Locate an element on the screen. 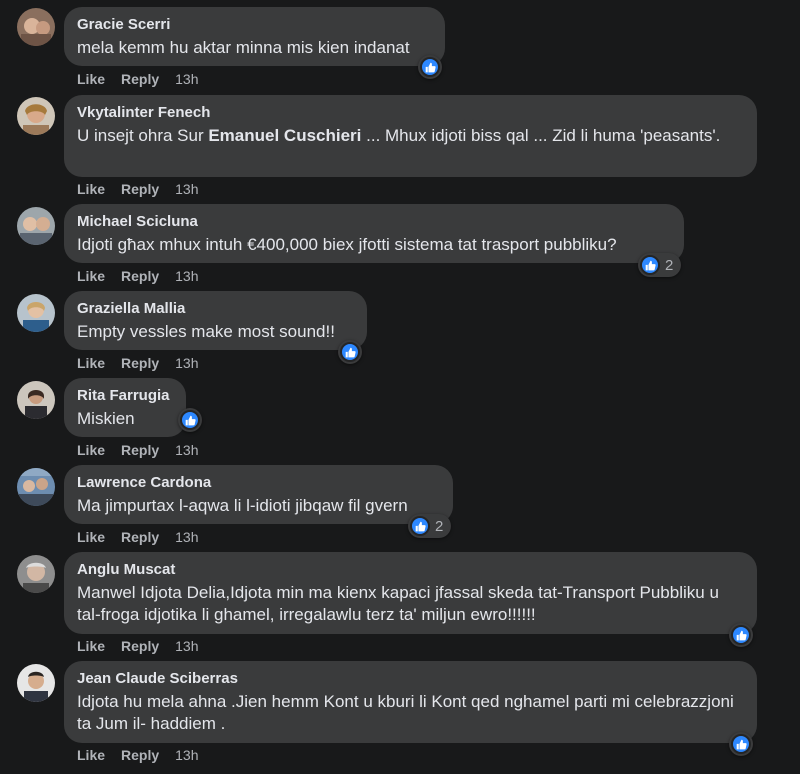  comment-author: Rita Farrugia is located at coordinates (125, 396).